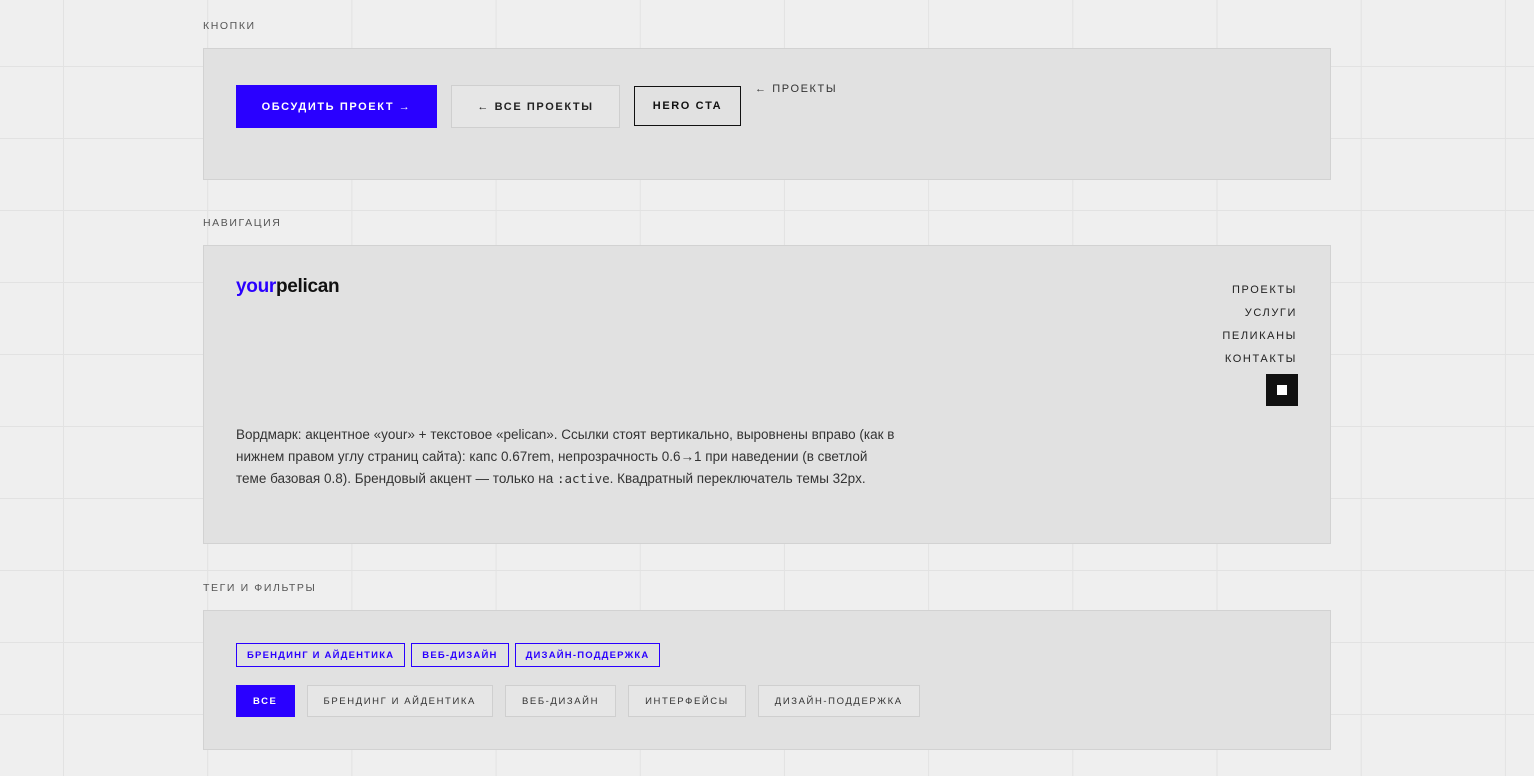  I want to click on square-icon, so click(1282, 390).